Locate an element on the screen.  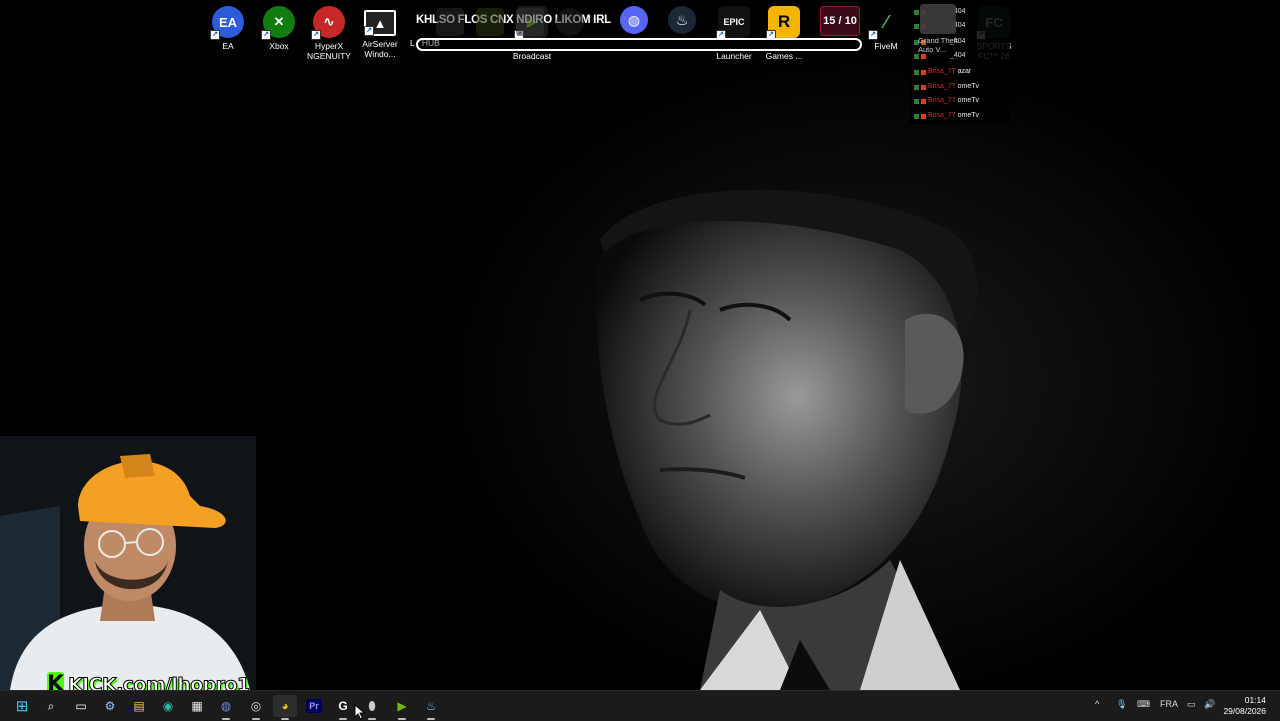
airserver-icon: ▲ ↗ is located at coordinates (380, 23).